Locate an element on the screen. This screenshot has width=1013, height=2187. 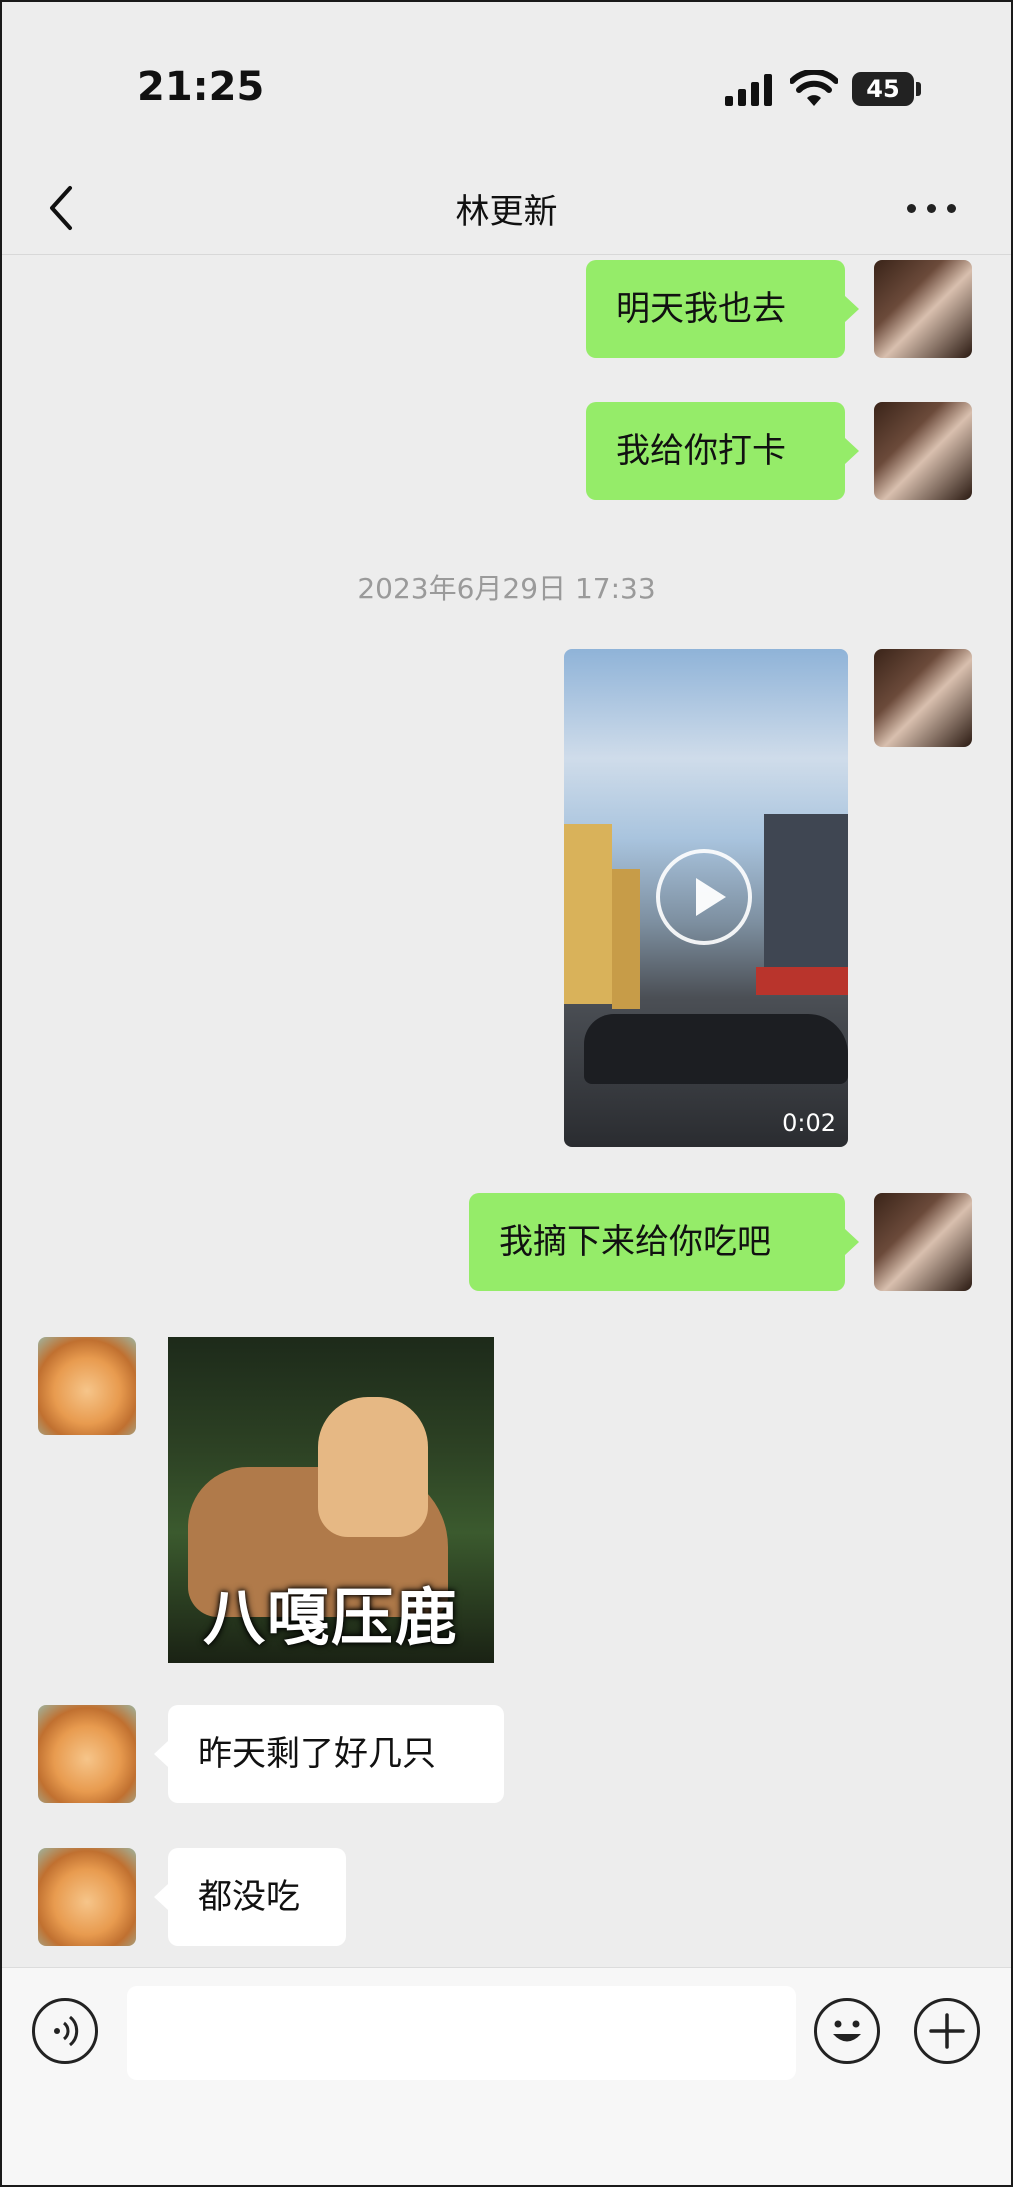
video-thumbnail-sign is located at coordinates (802, 981).